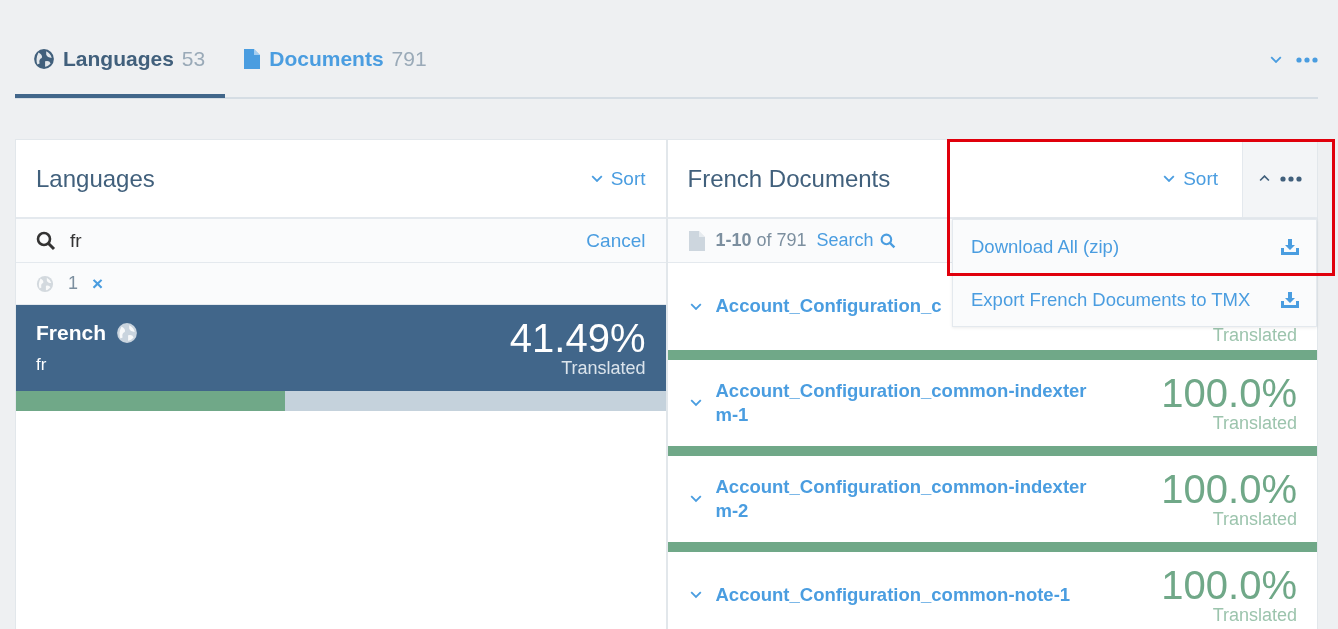 The image size is (1338, 629). What do you see at coordinates (577, 337) in the screenshot?
I see `percent-translated: 41.49%` at bounding box center [577, 337].